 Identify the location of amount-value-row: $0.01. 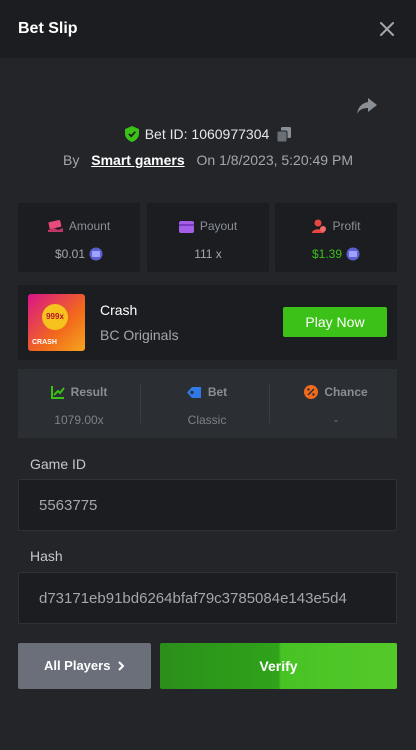
(79, 254).